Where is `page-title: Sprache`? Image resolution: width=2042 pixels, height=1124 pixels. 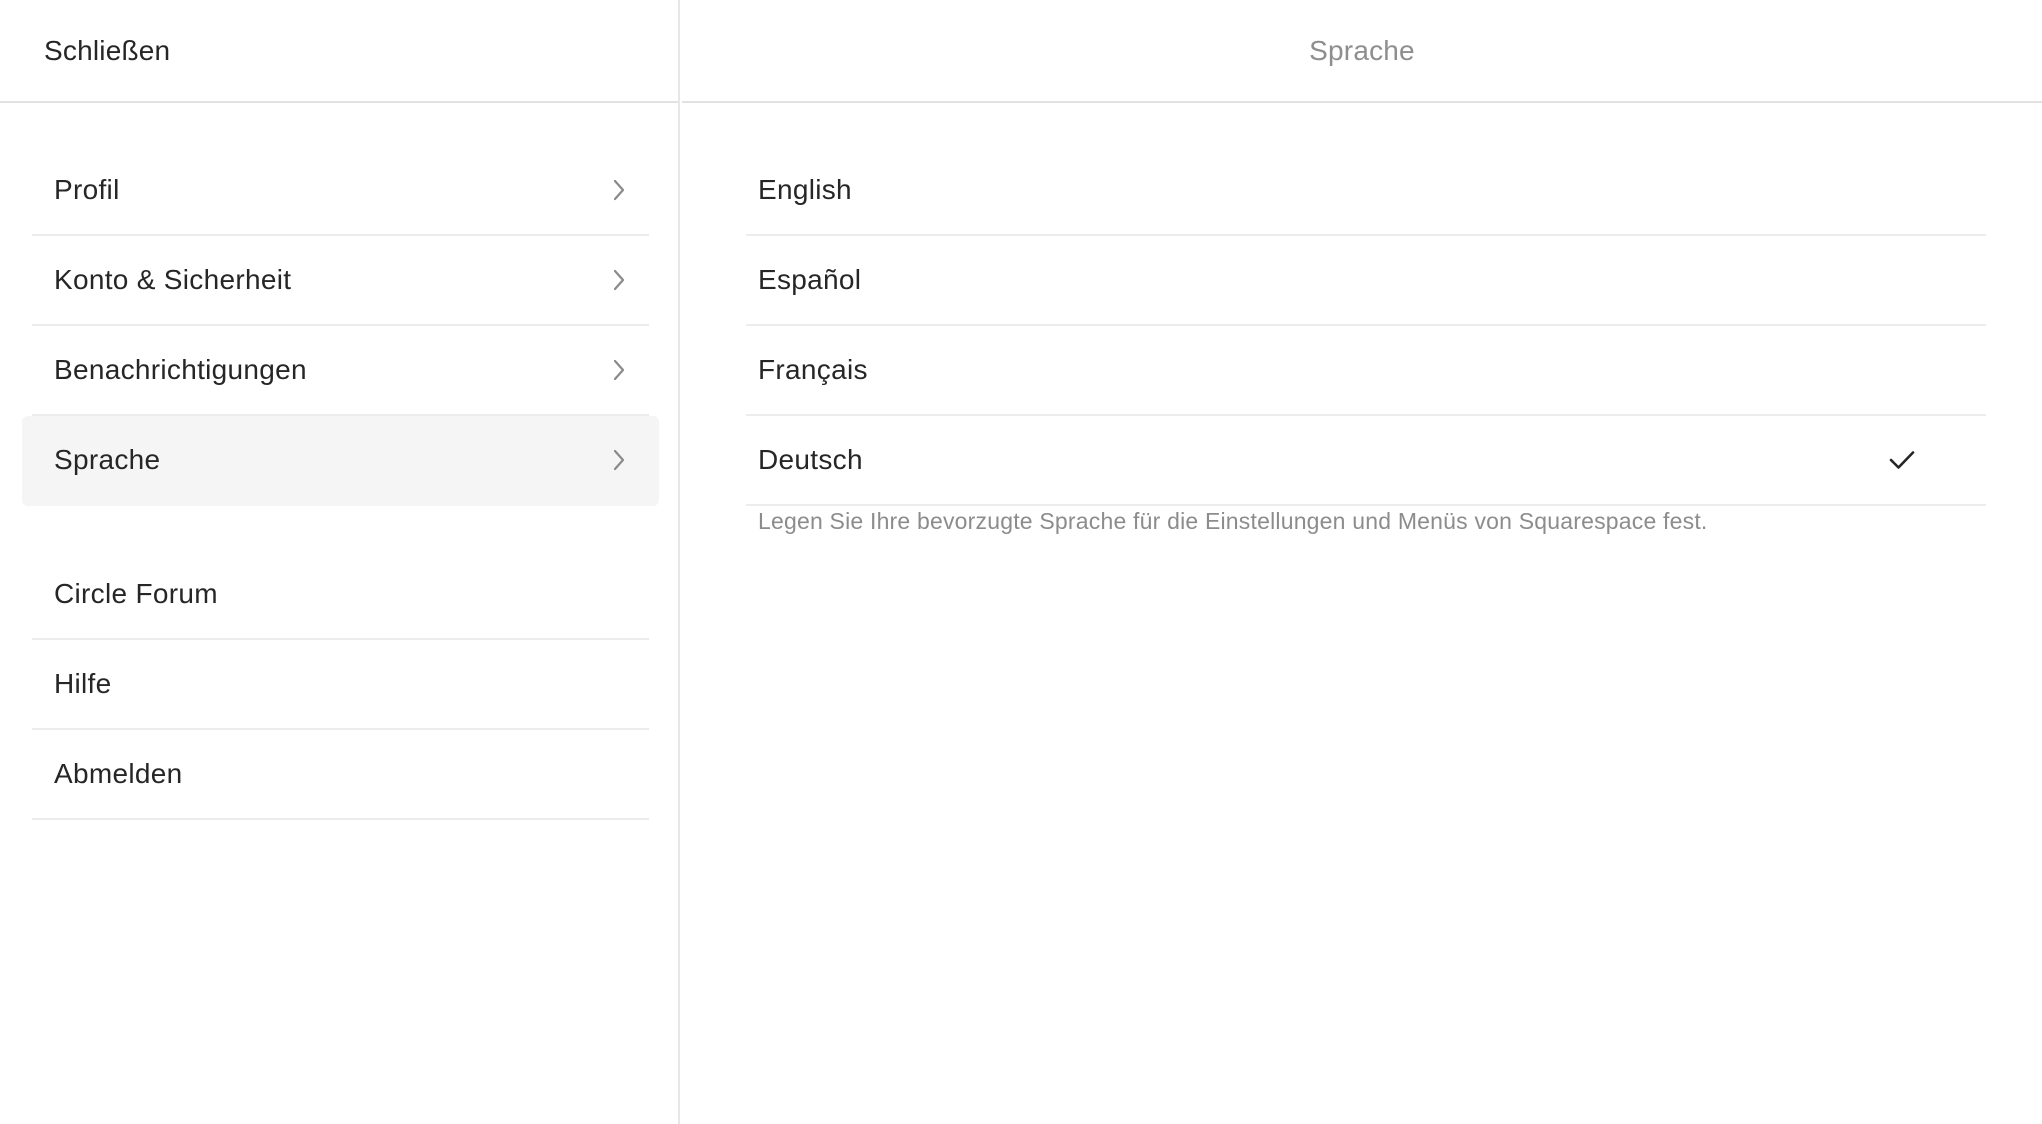
page-title: Sprache is located at coordinates (1362, 50).